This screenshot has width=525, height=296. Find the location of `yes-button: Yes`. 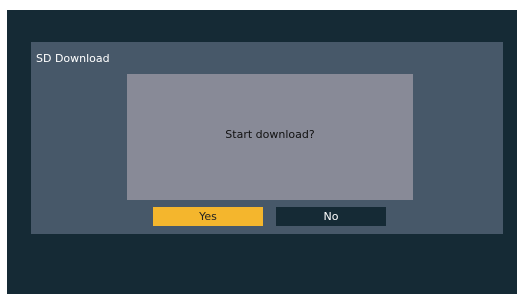

yes-button: Yes is located at coordinates (208, 216).